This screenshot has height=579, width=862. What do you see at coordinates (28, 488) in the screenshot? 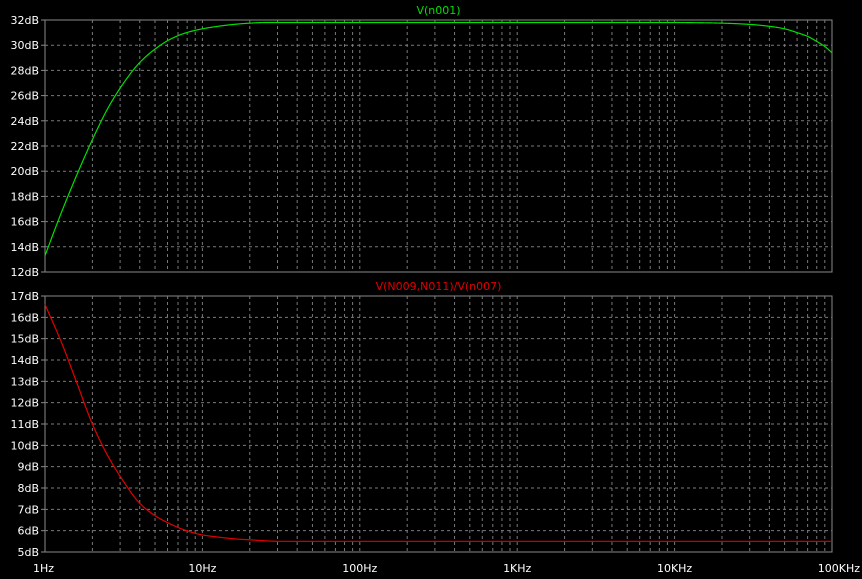
I see `y-tick-label: 8dB` at bounding box center [28, 488].